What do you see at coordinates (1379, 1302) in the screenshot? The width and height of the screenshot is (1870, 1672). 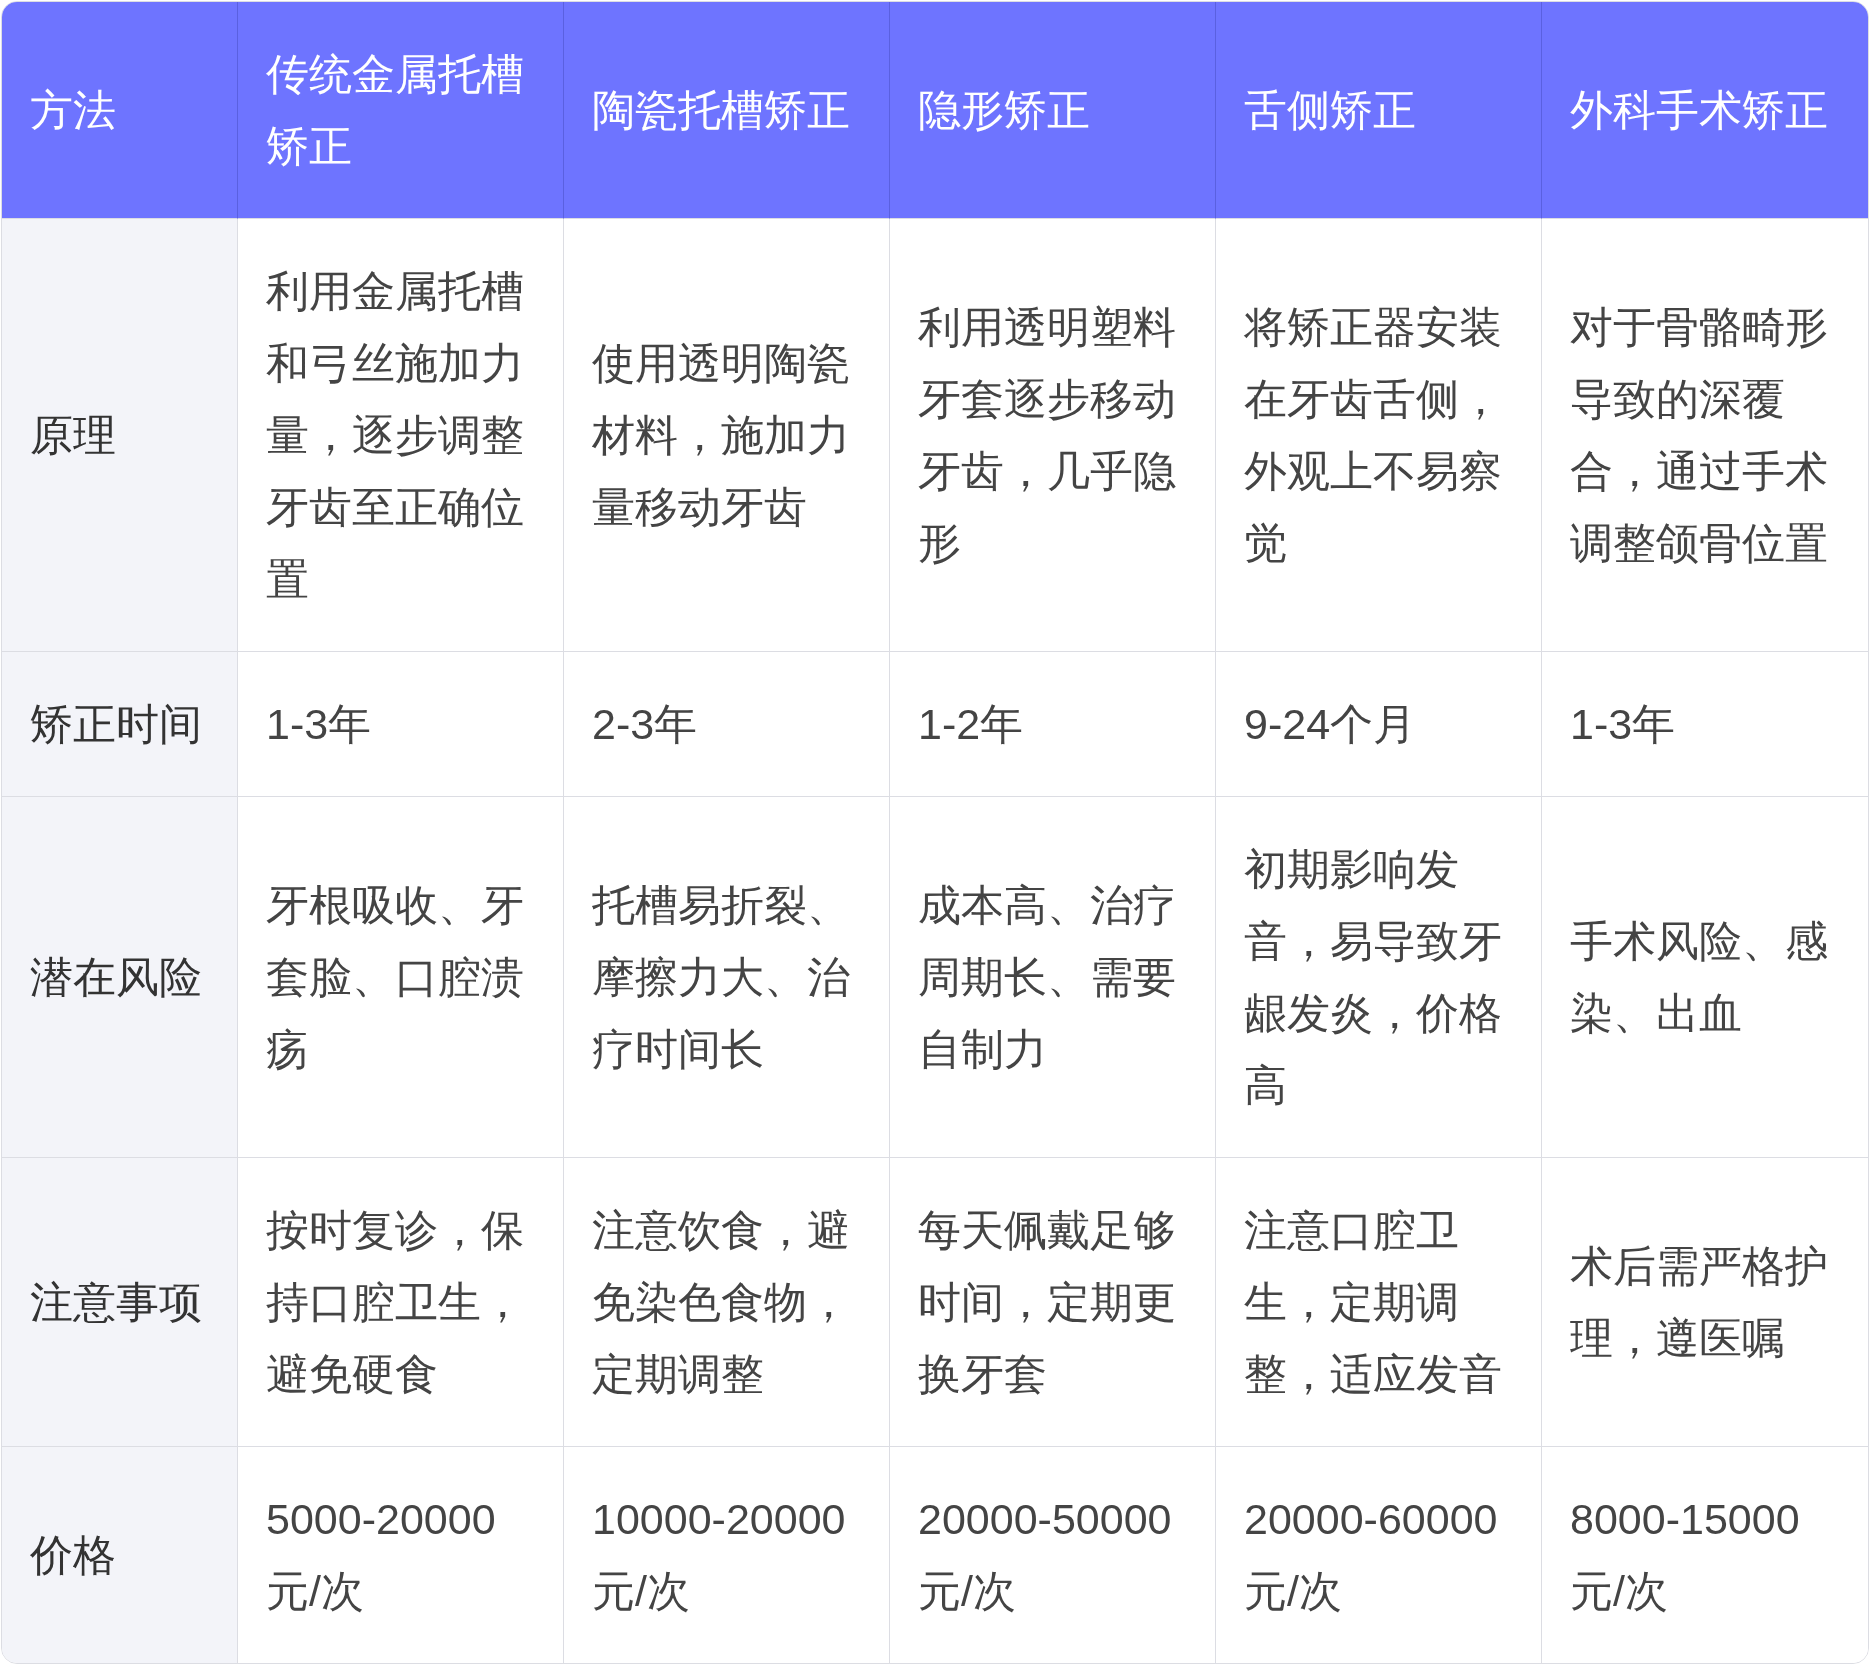 I see `table-cell: 注意口腔卫生，定期调整，适应发音` at bounding box center [1379, 1302].